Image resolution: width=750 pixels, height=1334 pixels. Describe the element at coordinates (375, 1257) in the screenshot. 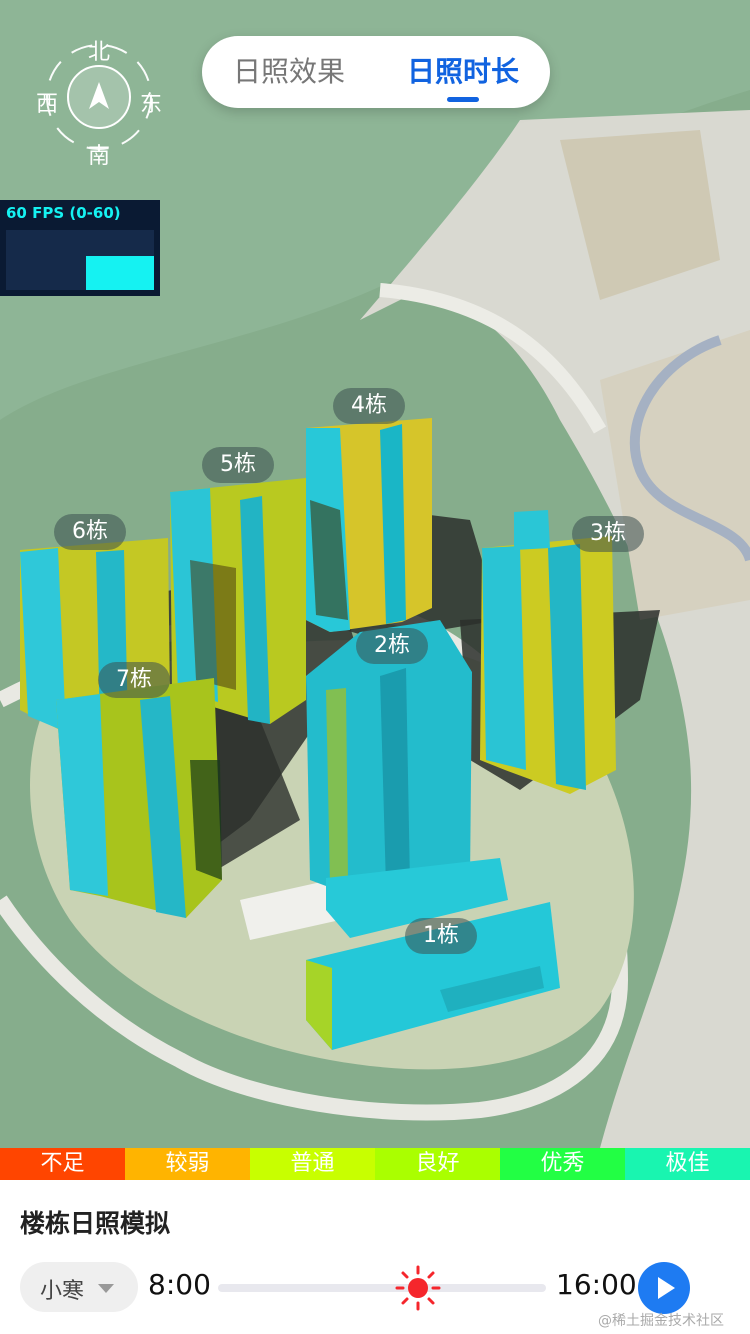

I see `simulation-panel: 楼栋日照模拟 小寒 8:00 16:00 @稀土掘金技术社区` at that location.